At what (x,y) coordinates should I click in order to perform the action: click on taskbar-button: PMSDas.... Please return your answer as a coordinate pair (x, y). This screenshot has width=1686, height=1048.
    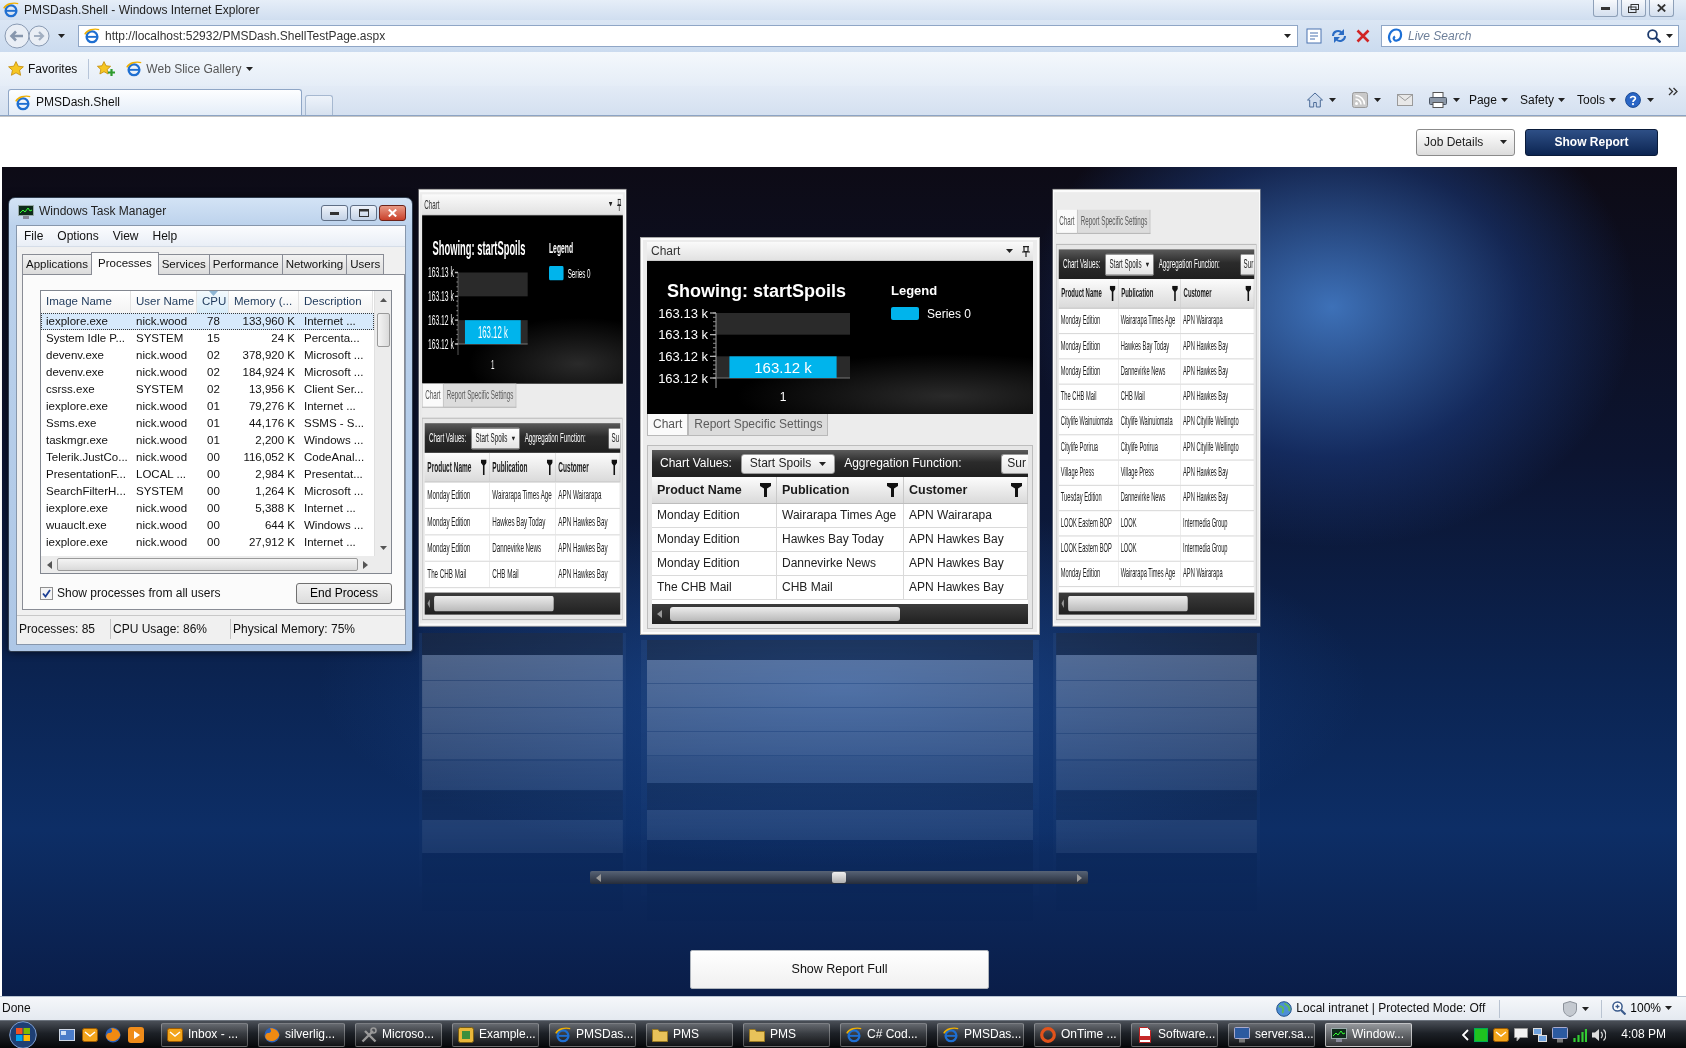
    Looking at the image, I should click on (592, 1034).